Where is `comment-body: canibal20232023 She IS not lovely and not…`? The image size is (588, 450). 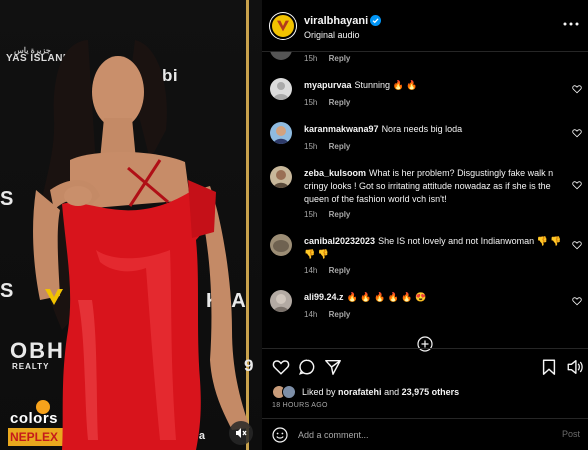 comment-body: canibal20232023 She IS not lovely and not… is located at coordinates (433, 248).